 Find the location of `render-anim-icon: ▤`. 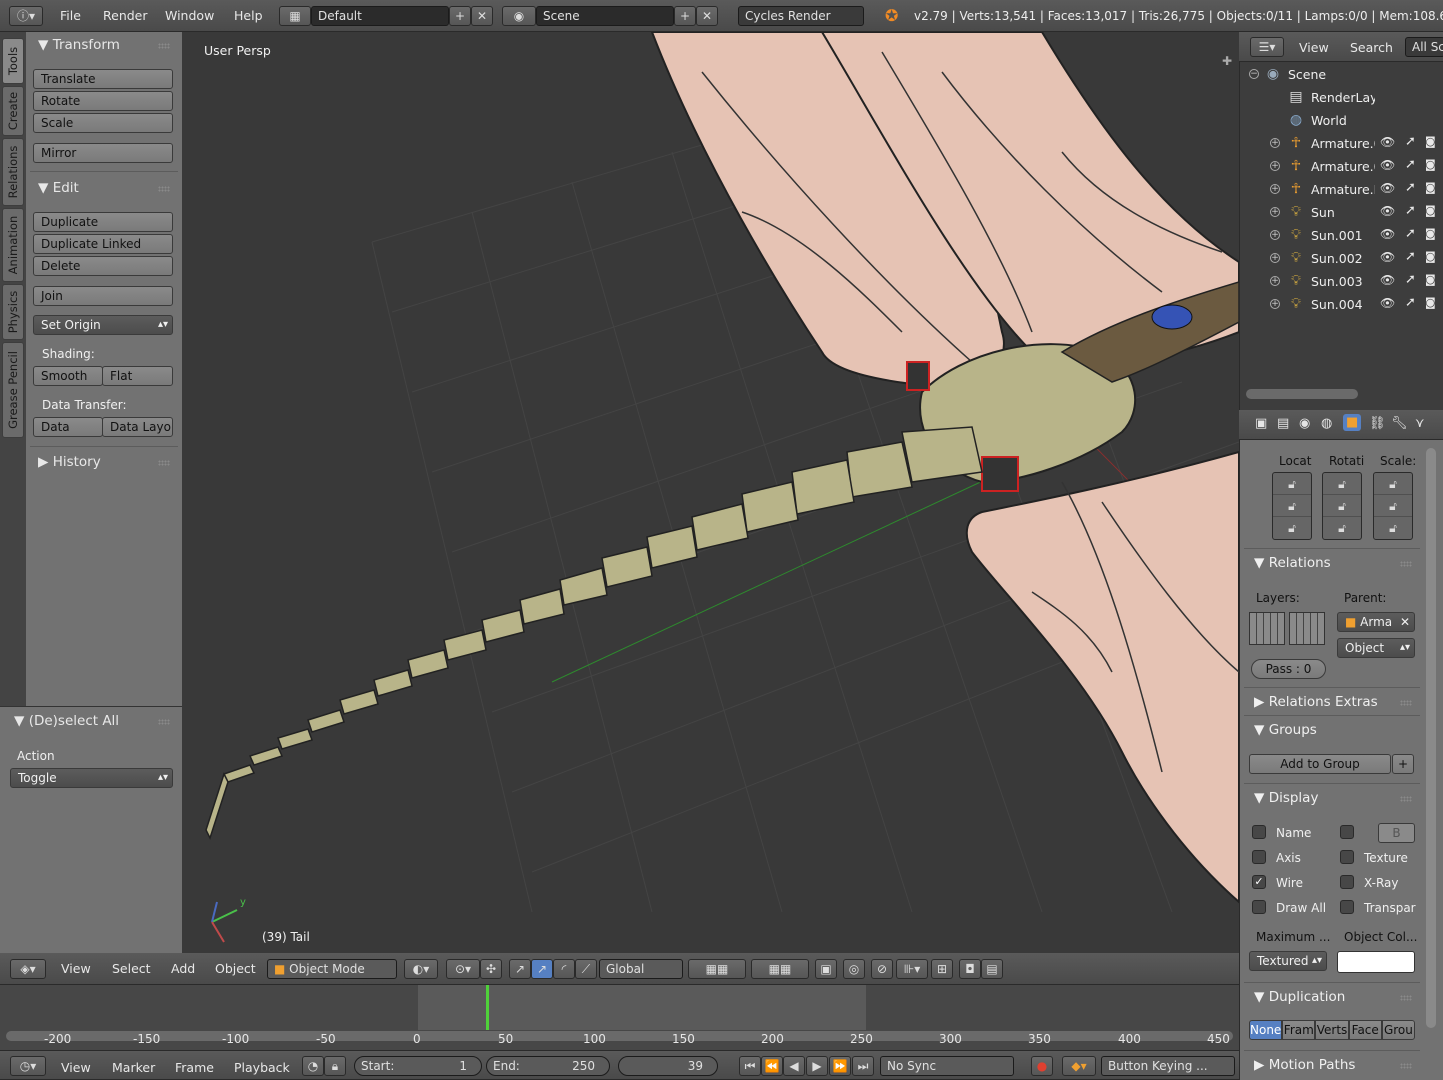

render-anim-icon: ▤ is located at coordinates (992, 969).